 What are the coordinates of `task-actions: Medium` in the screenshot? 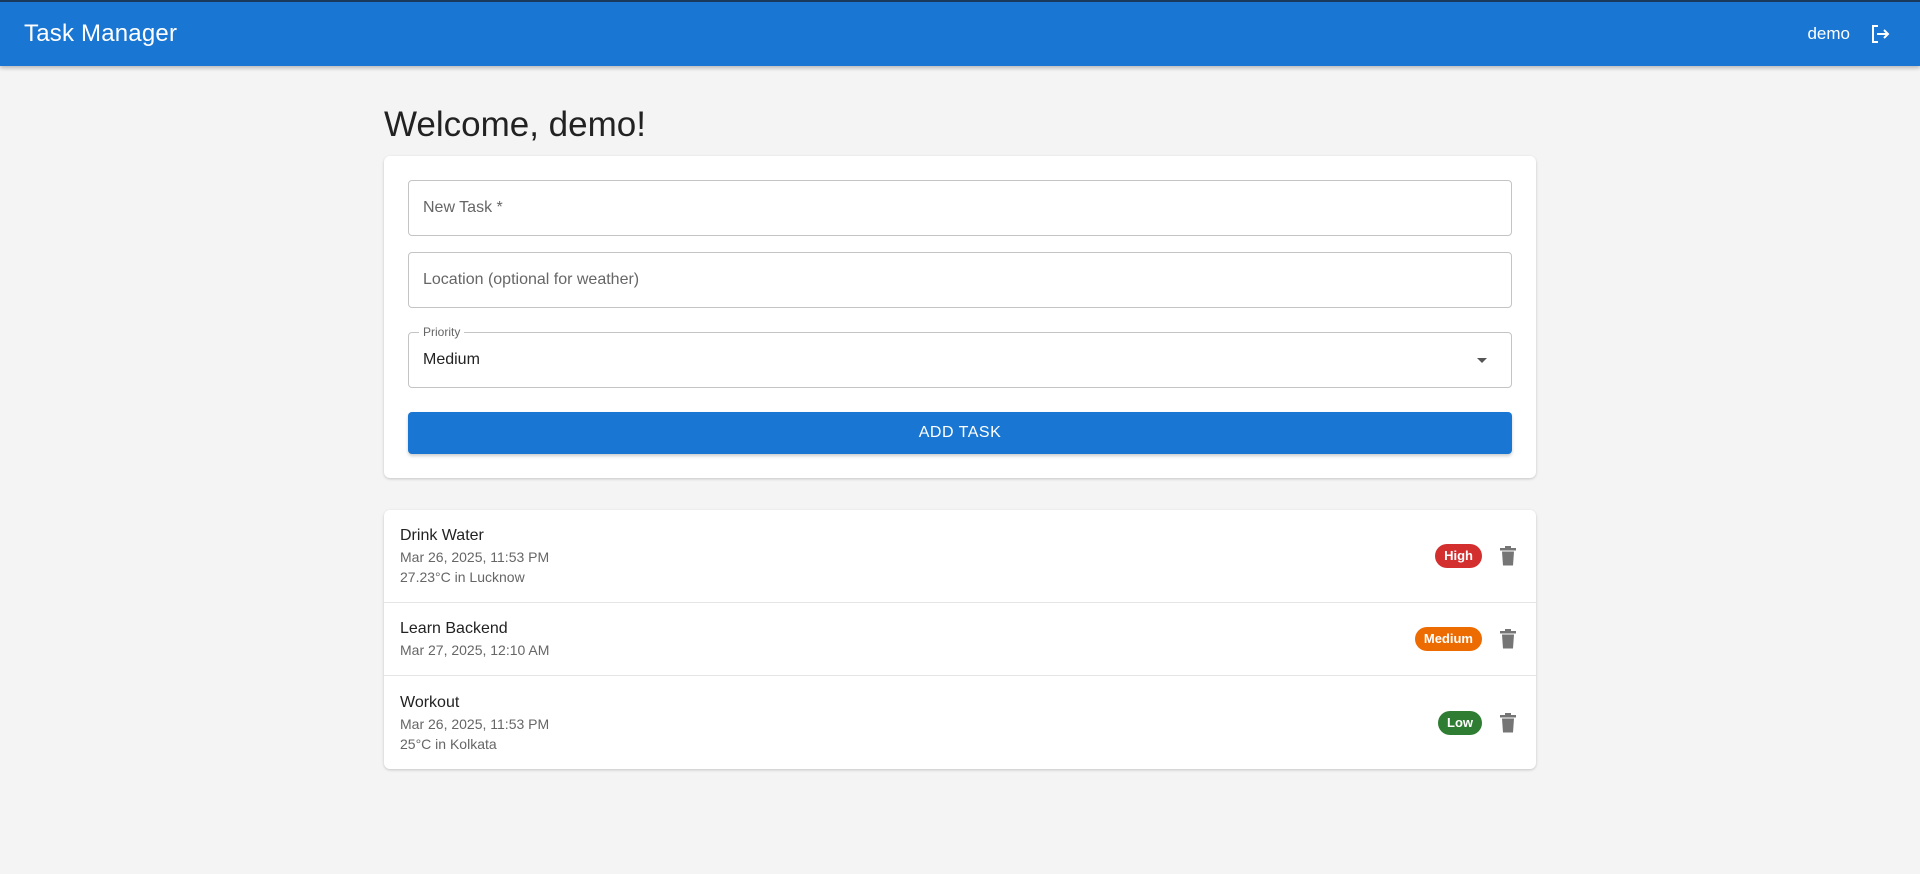 It's located at (1467, 639).